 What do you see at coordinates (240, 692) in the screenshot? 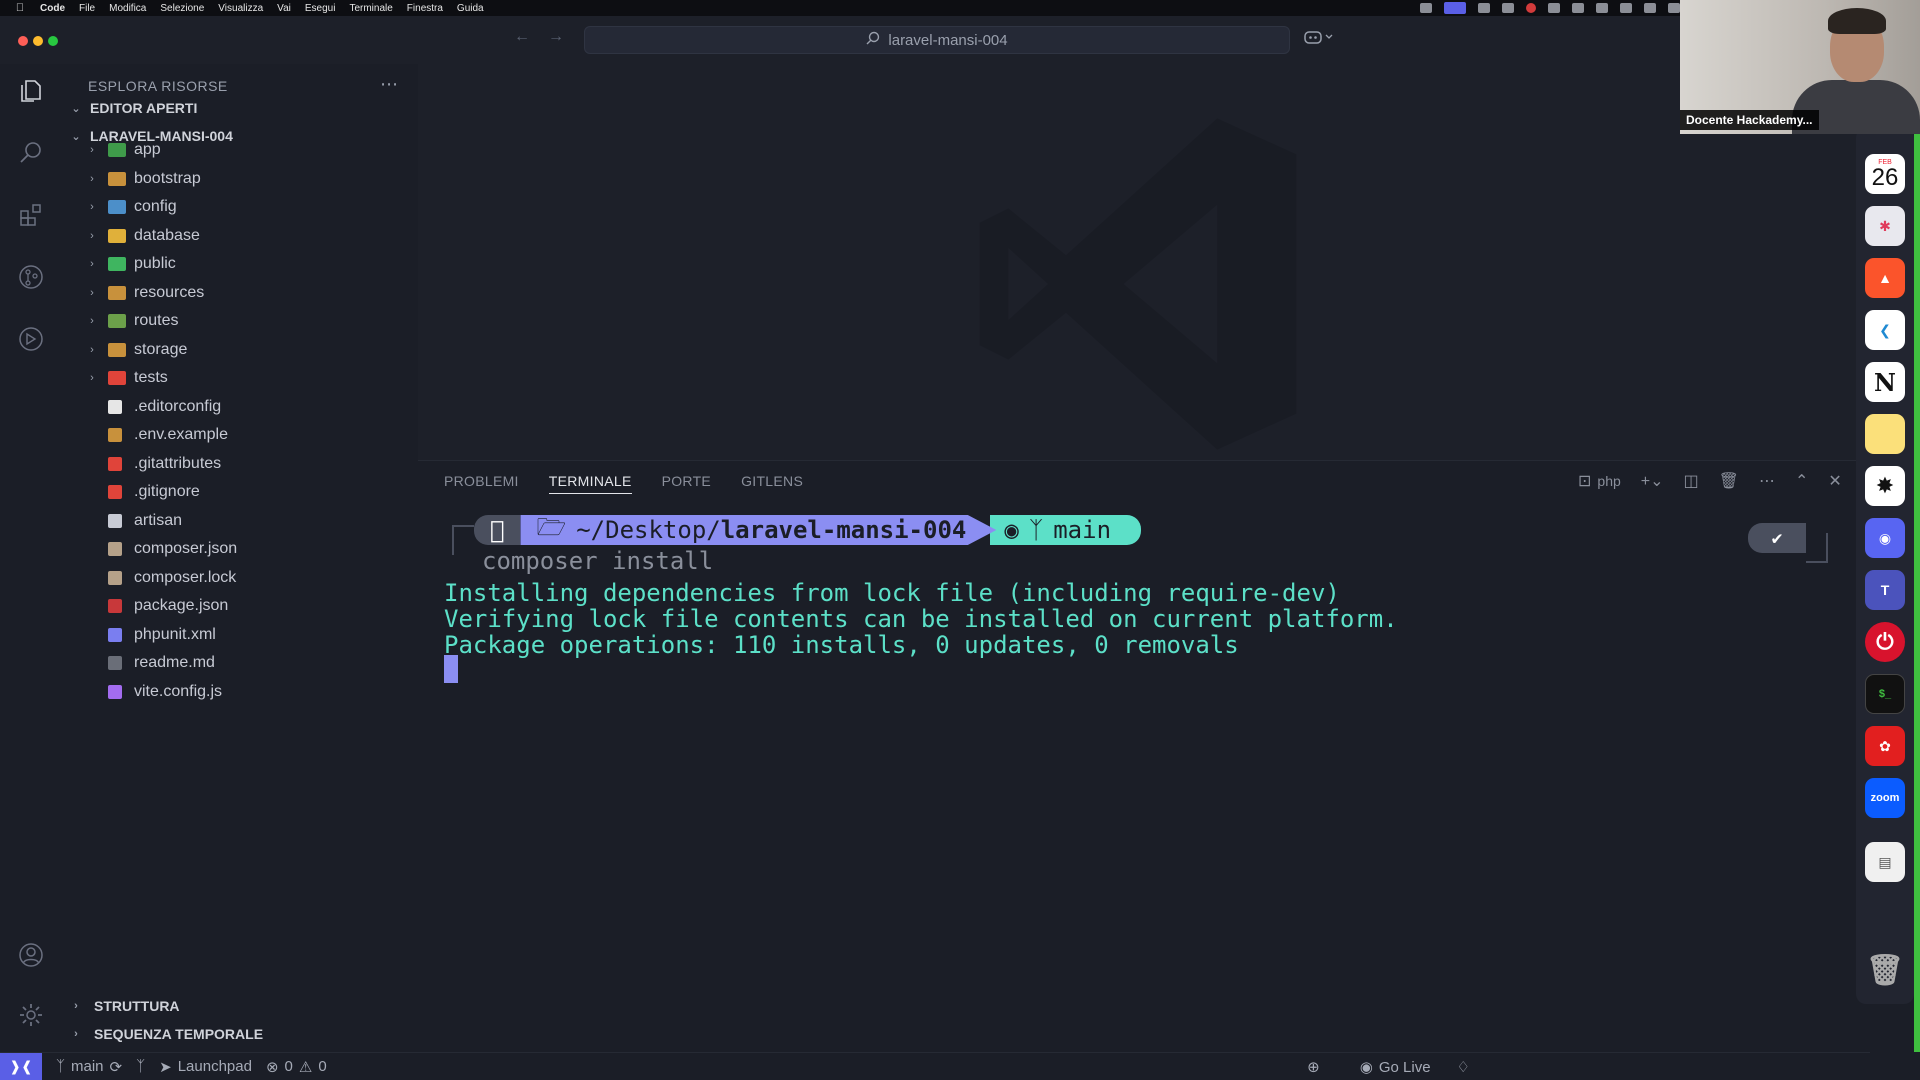
I see `tree-file: vite.config.js` at bounding box center [240, 692].